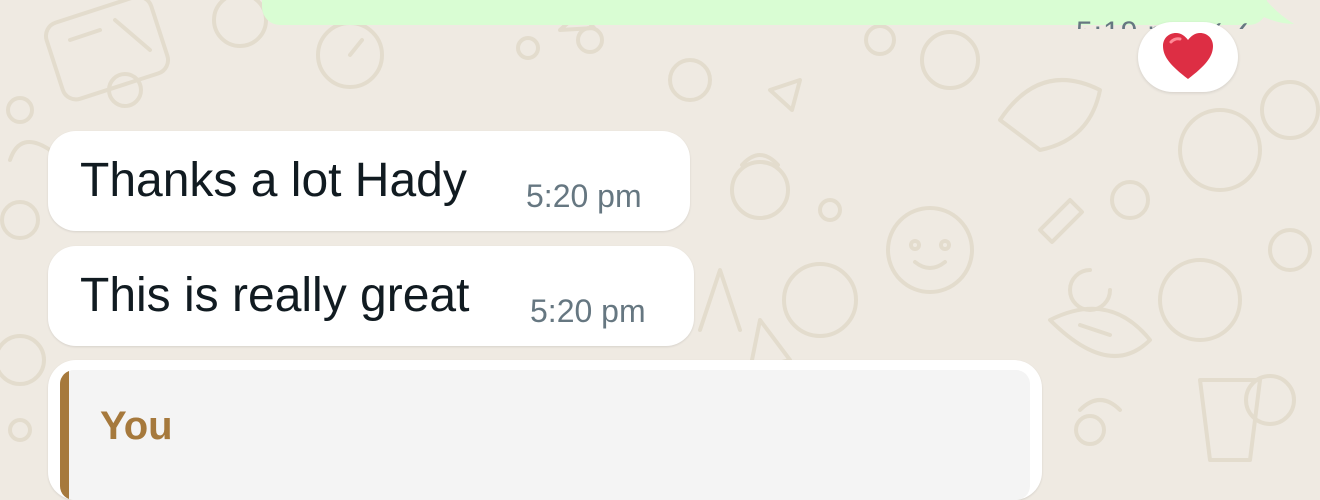 The height and width of the screenshot is (500, 1320). What do you see at coordinates (136, 426) in the screenshot?
I see `quoted-author: You` at bounding box center [136, 426].